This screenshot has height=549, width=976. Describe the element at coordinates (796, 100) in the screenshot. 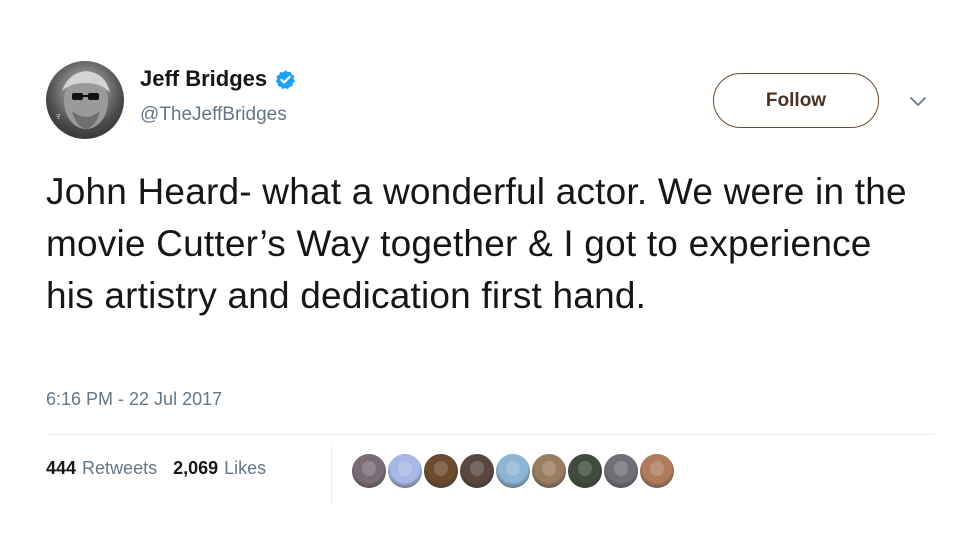

I see `follow-button: Follow` at that location.